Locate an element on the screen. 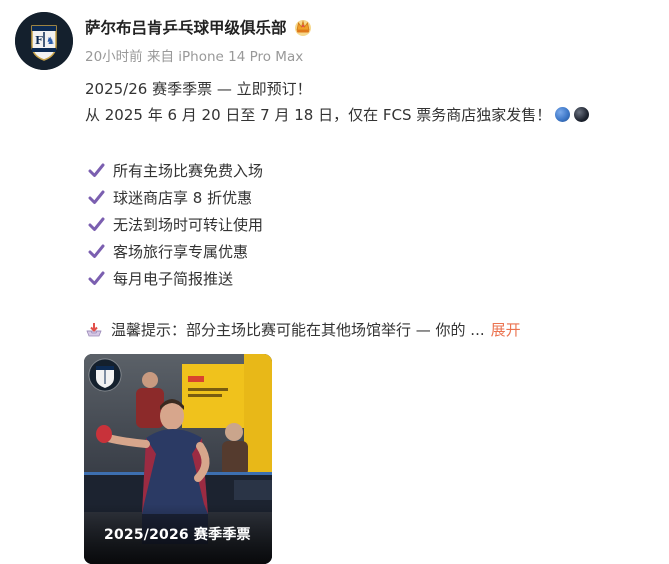 This screenshot has width=669, height=564. black-circle-icon is located at coordinates (582, 114).